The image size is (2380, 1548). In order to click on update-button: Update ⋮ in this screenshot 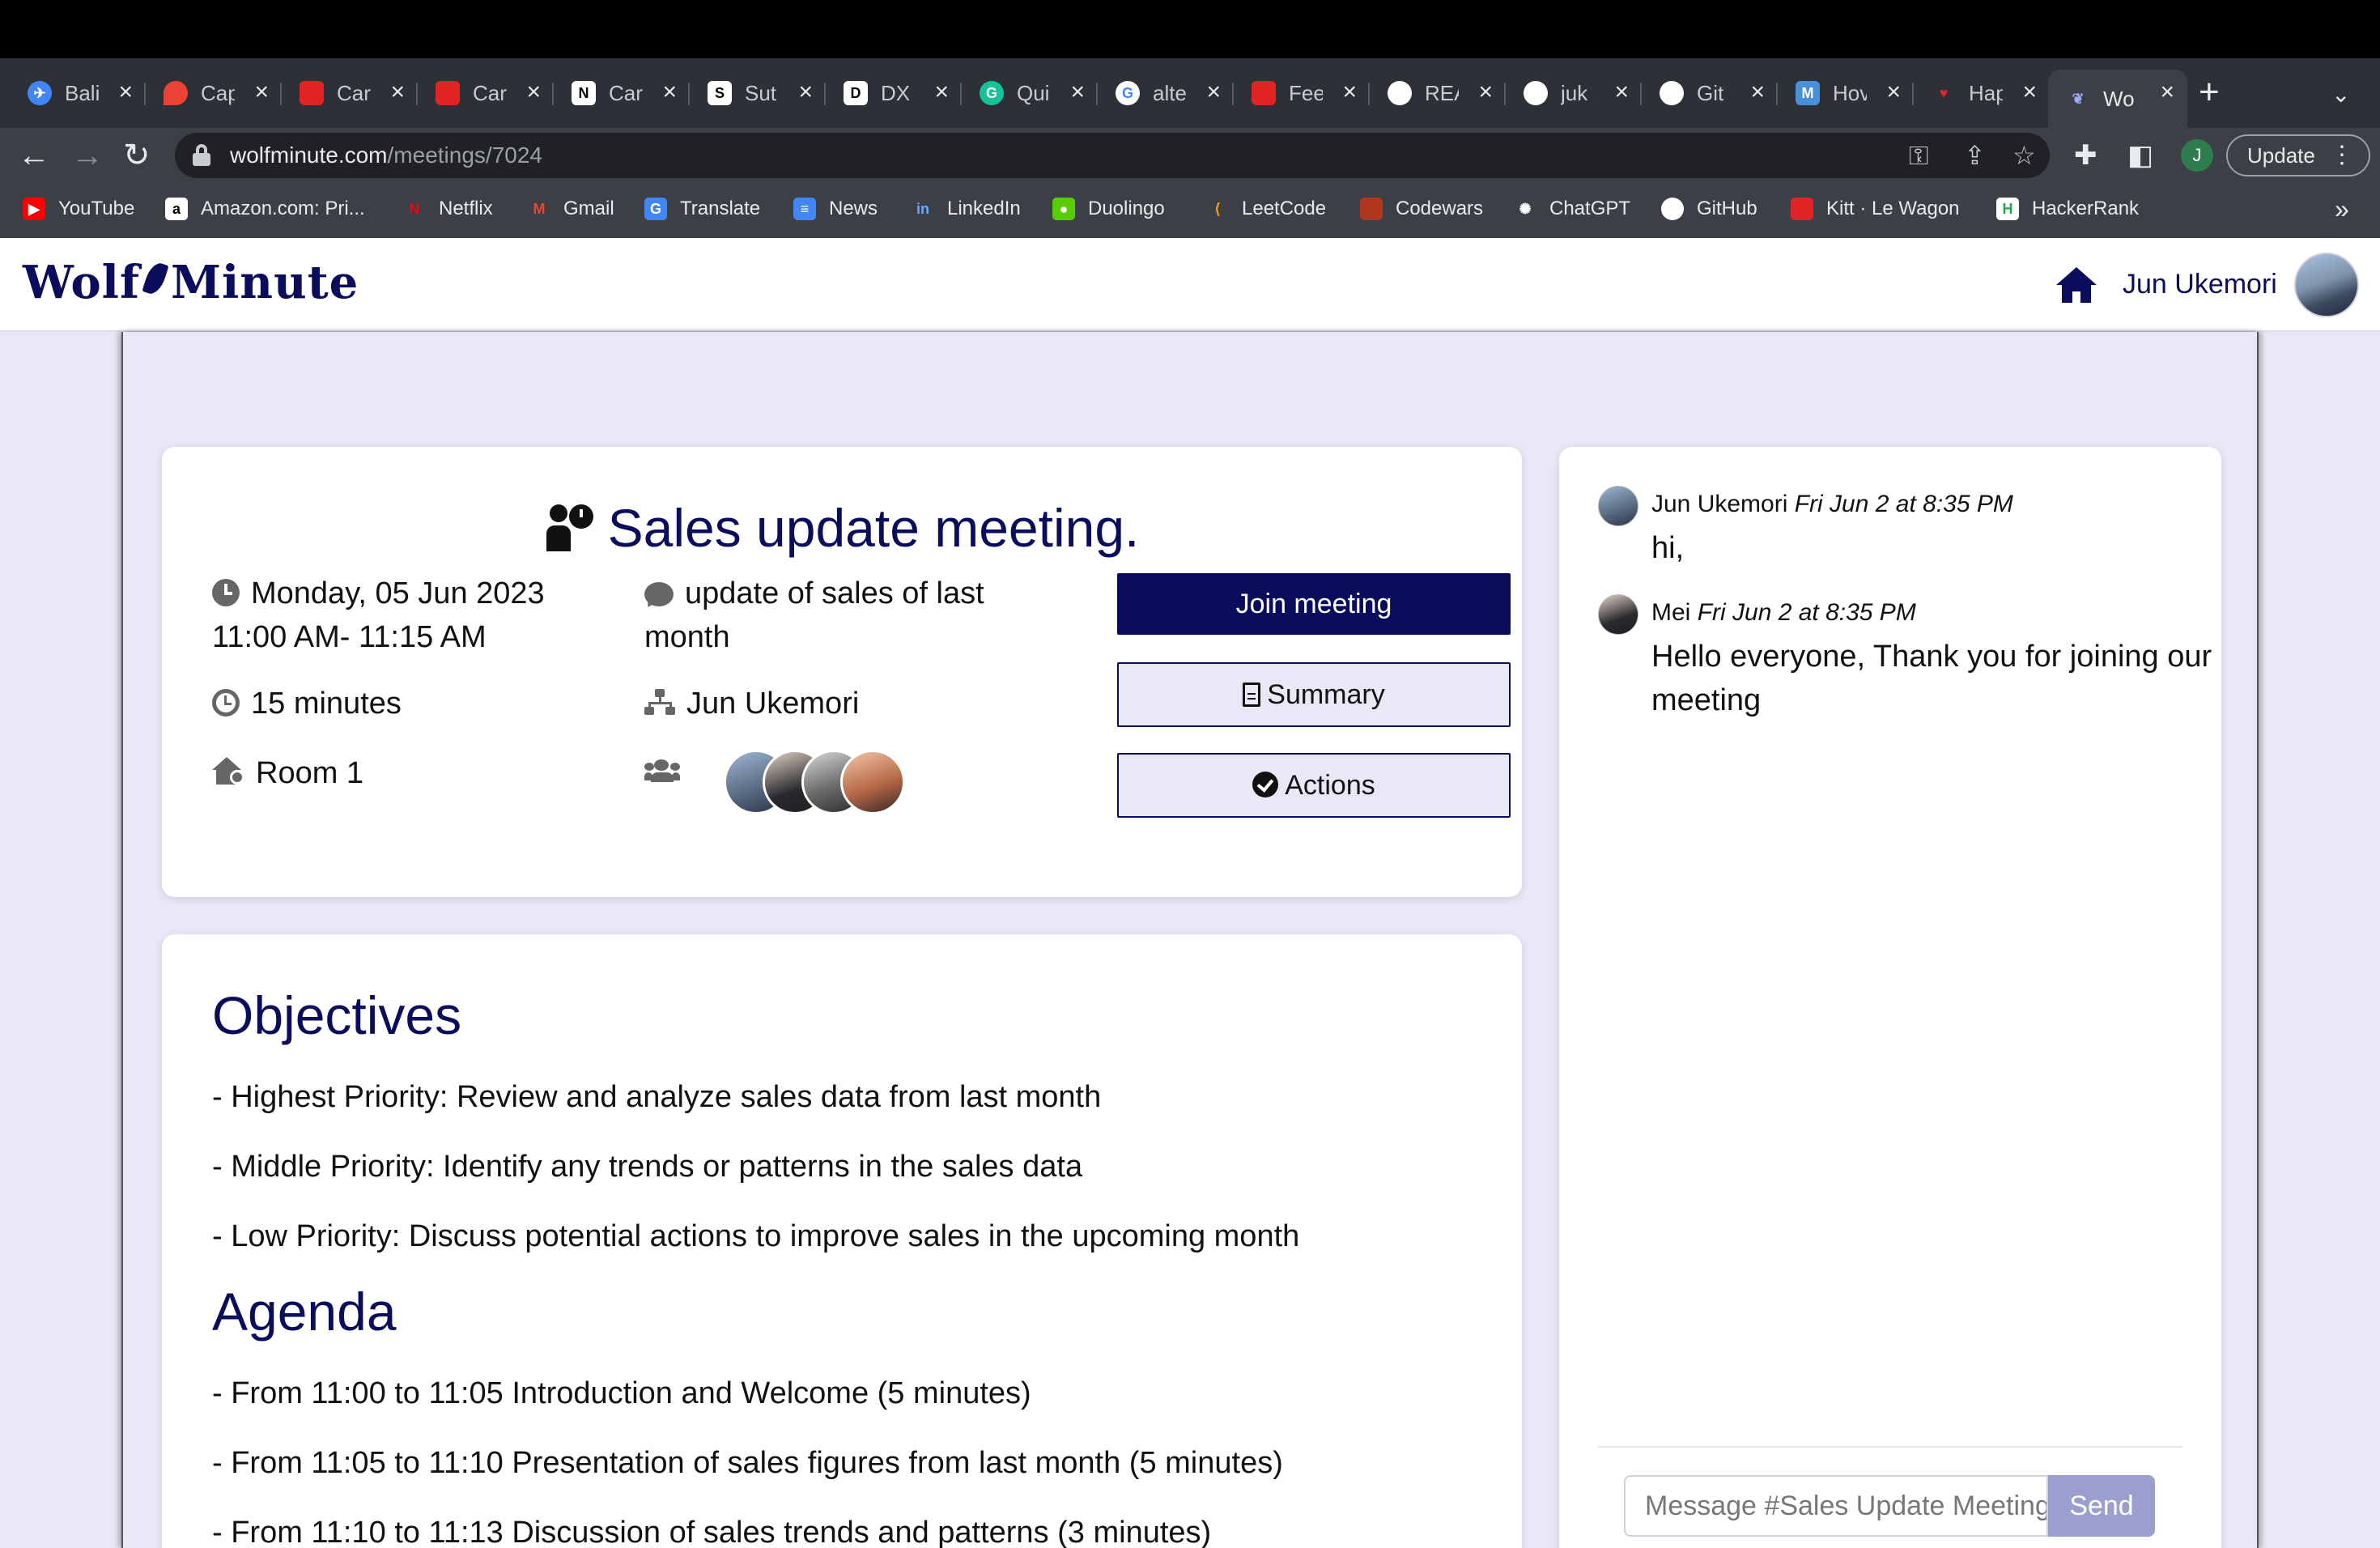, I will do `click(2298, 155)`.